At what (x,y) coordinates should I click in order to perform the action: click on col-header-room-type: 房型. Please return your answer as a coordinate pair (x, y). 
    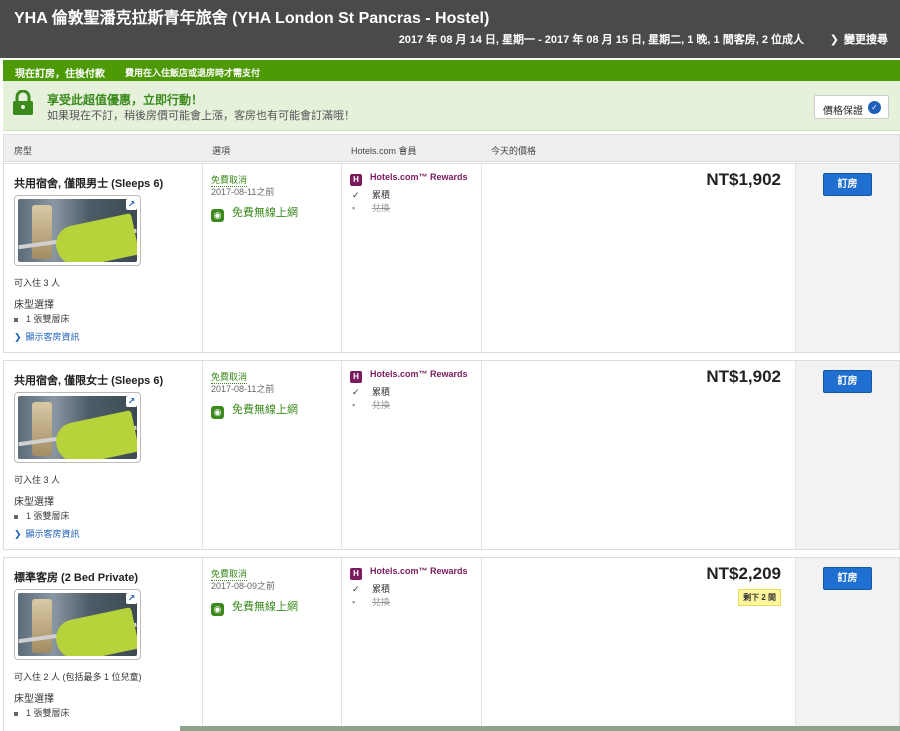
    Looking at the image, I should click on (23, 151).